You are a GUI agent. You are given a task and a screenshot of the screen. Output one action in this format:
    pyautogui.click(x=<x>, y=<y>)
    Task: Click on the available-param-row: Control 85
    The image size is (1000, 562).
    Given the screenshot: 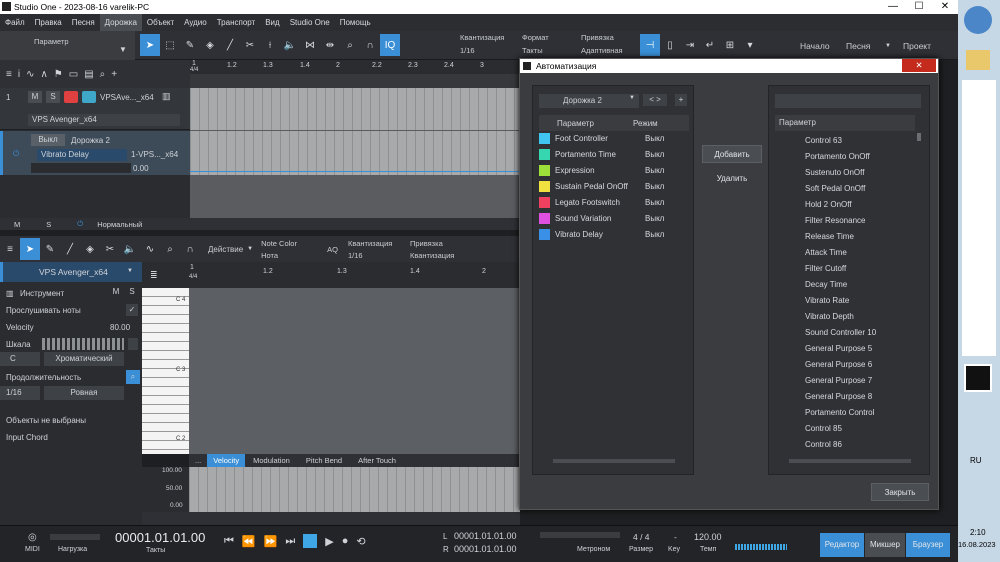 What is the action you would take?
    pyautogui.click(x=845, y=429)
    